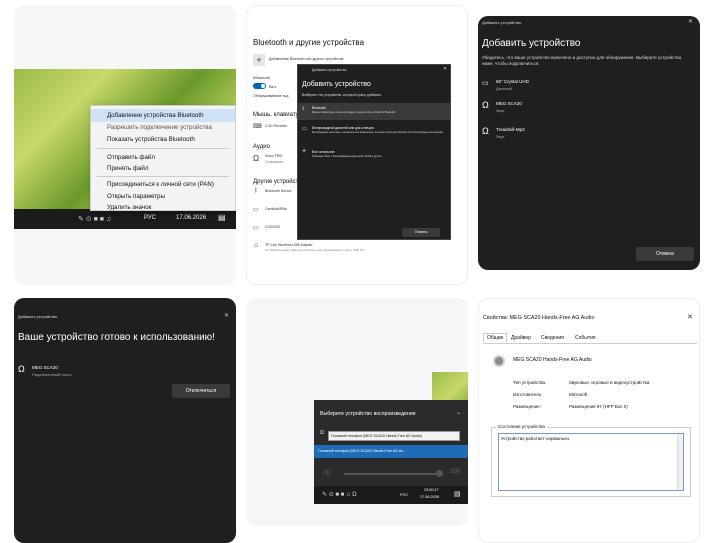 Image resolution: width=708 pixels, height=543 pixels. I want to click on mouse-device: 2.4G Receiver, so click(276, 126).